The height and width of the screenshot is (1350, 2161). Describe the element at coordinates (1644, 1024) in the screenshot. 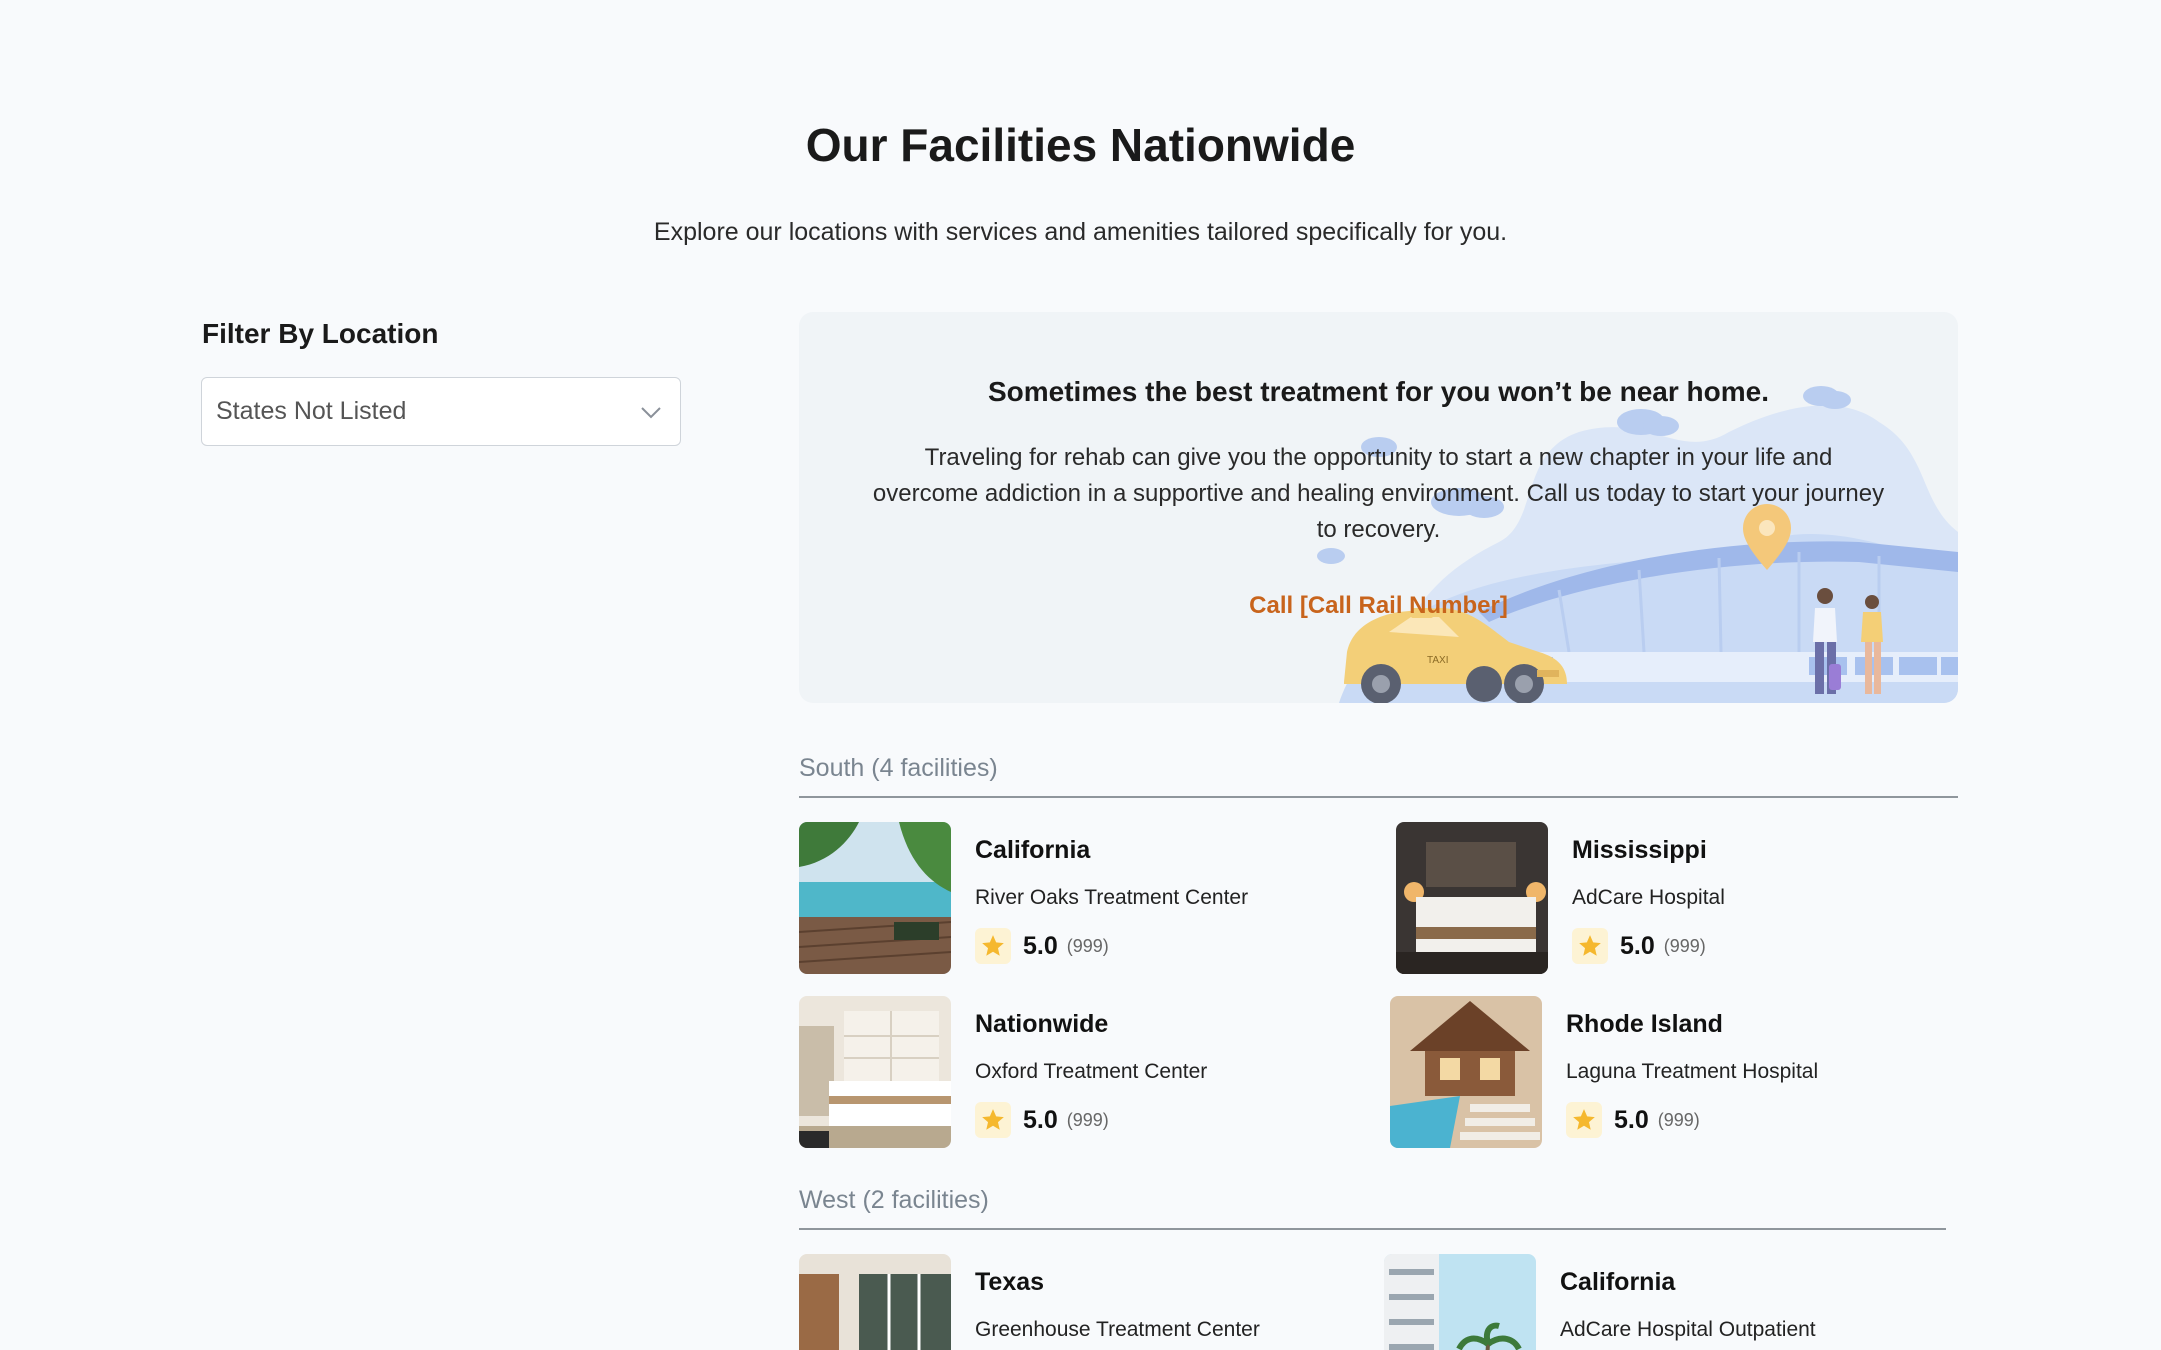

I see `facility-state: Rhode Island` at that location.